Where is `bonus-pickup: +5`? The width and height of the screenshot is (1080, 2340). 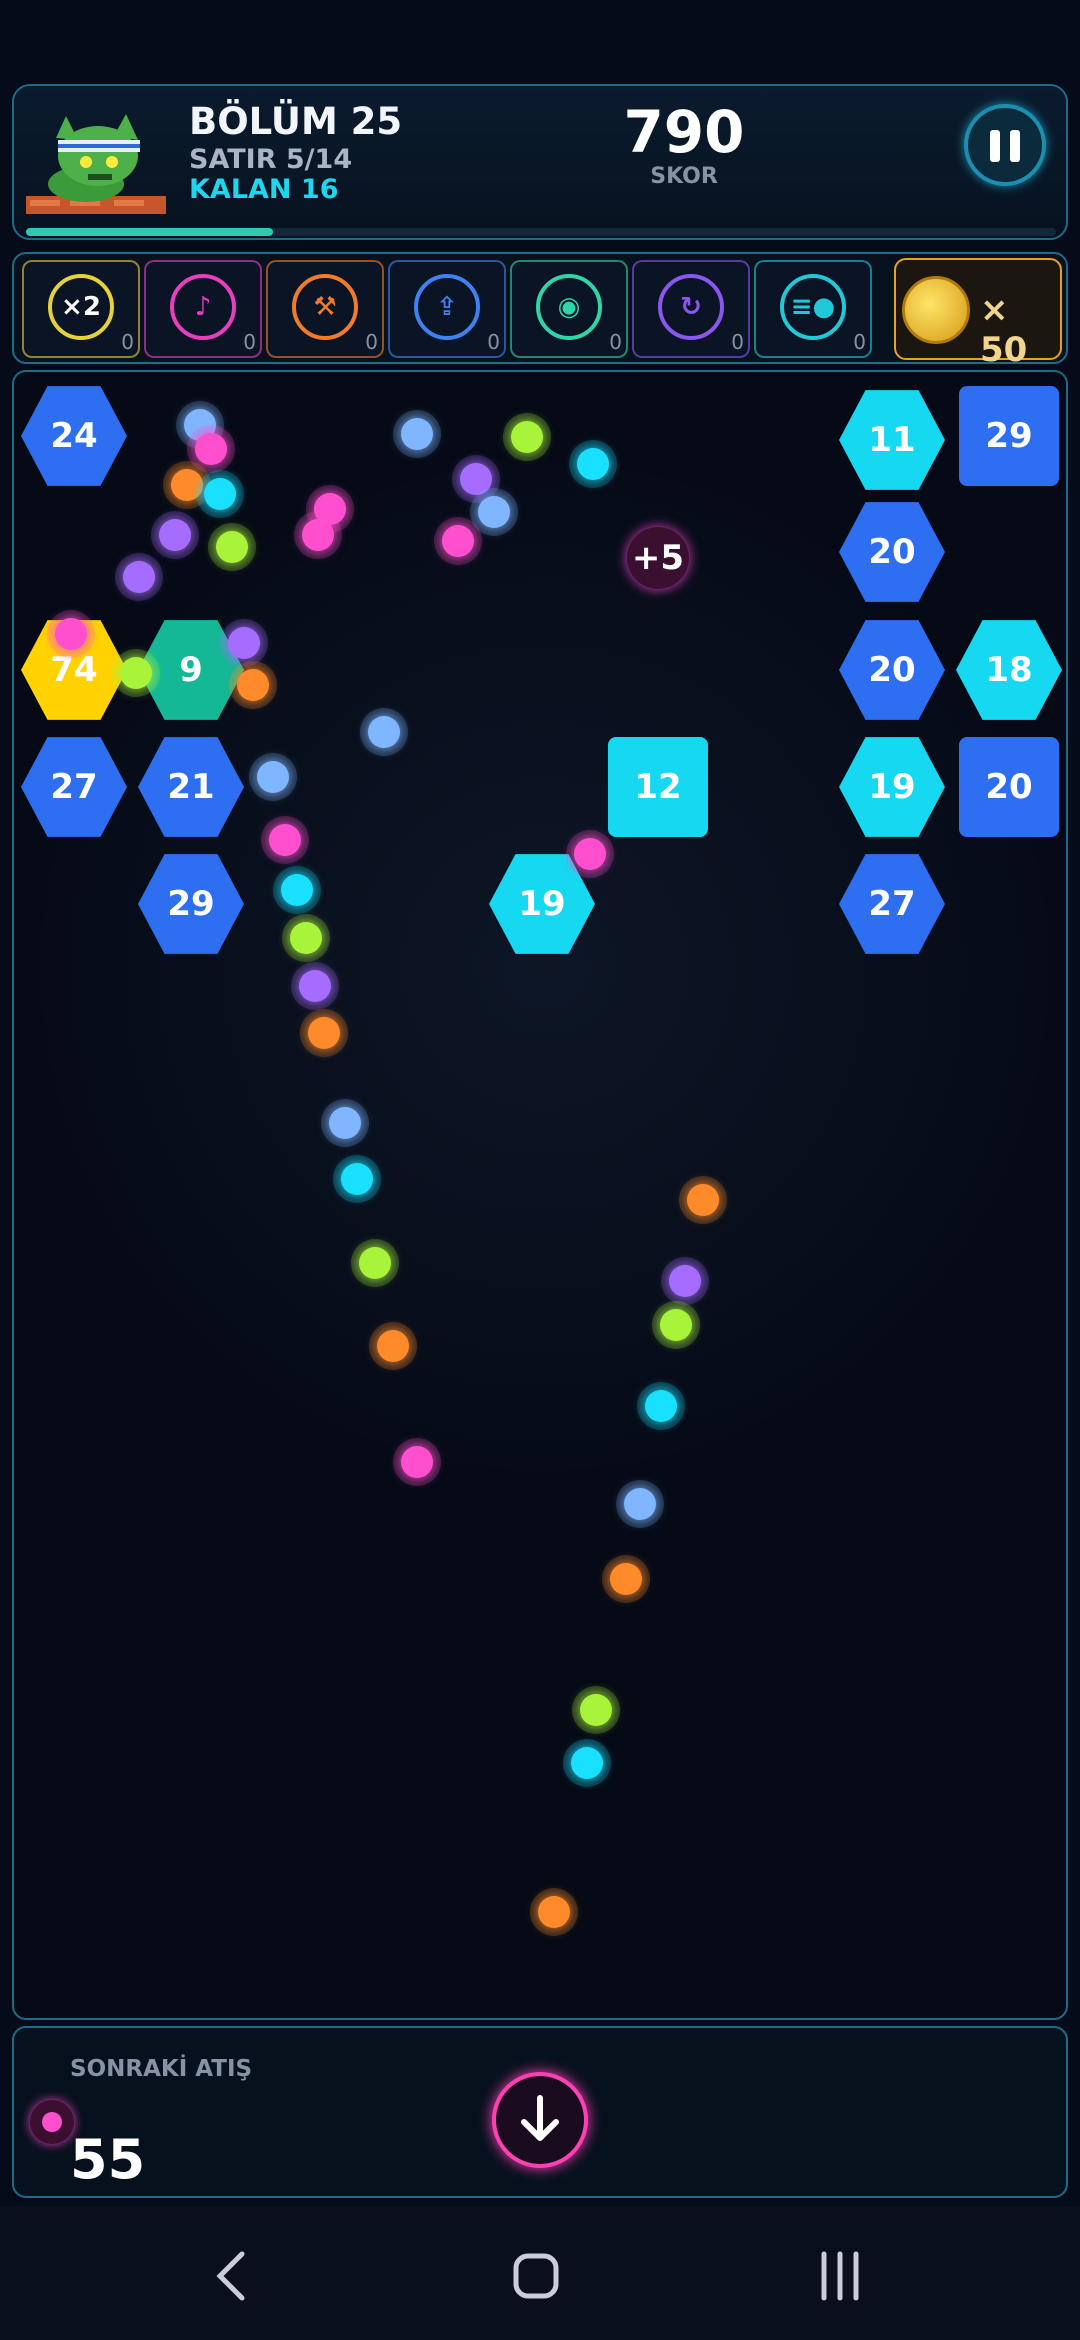 bonus-pickup: +5 is located at coordinates (658, 558).